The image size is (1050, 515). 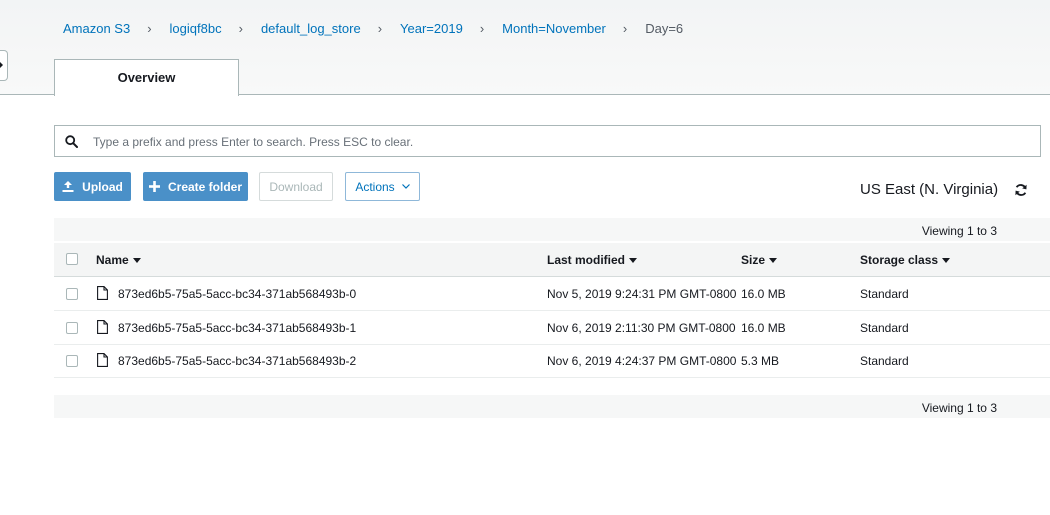 What do you see at coordinates (311, 28) in the screenshot?
I see `breadcrumb-log-store: default_log_store` at bounding box center [311, 28].